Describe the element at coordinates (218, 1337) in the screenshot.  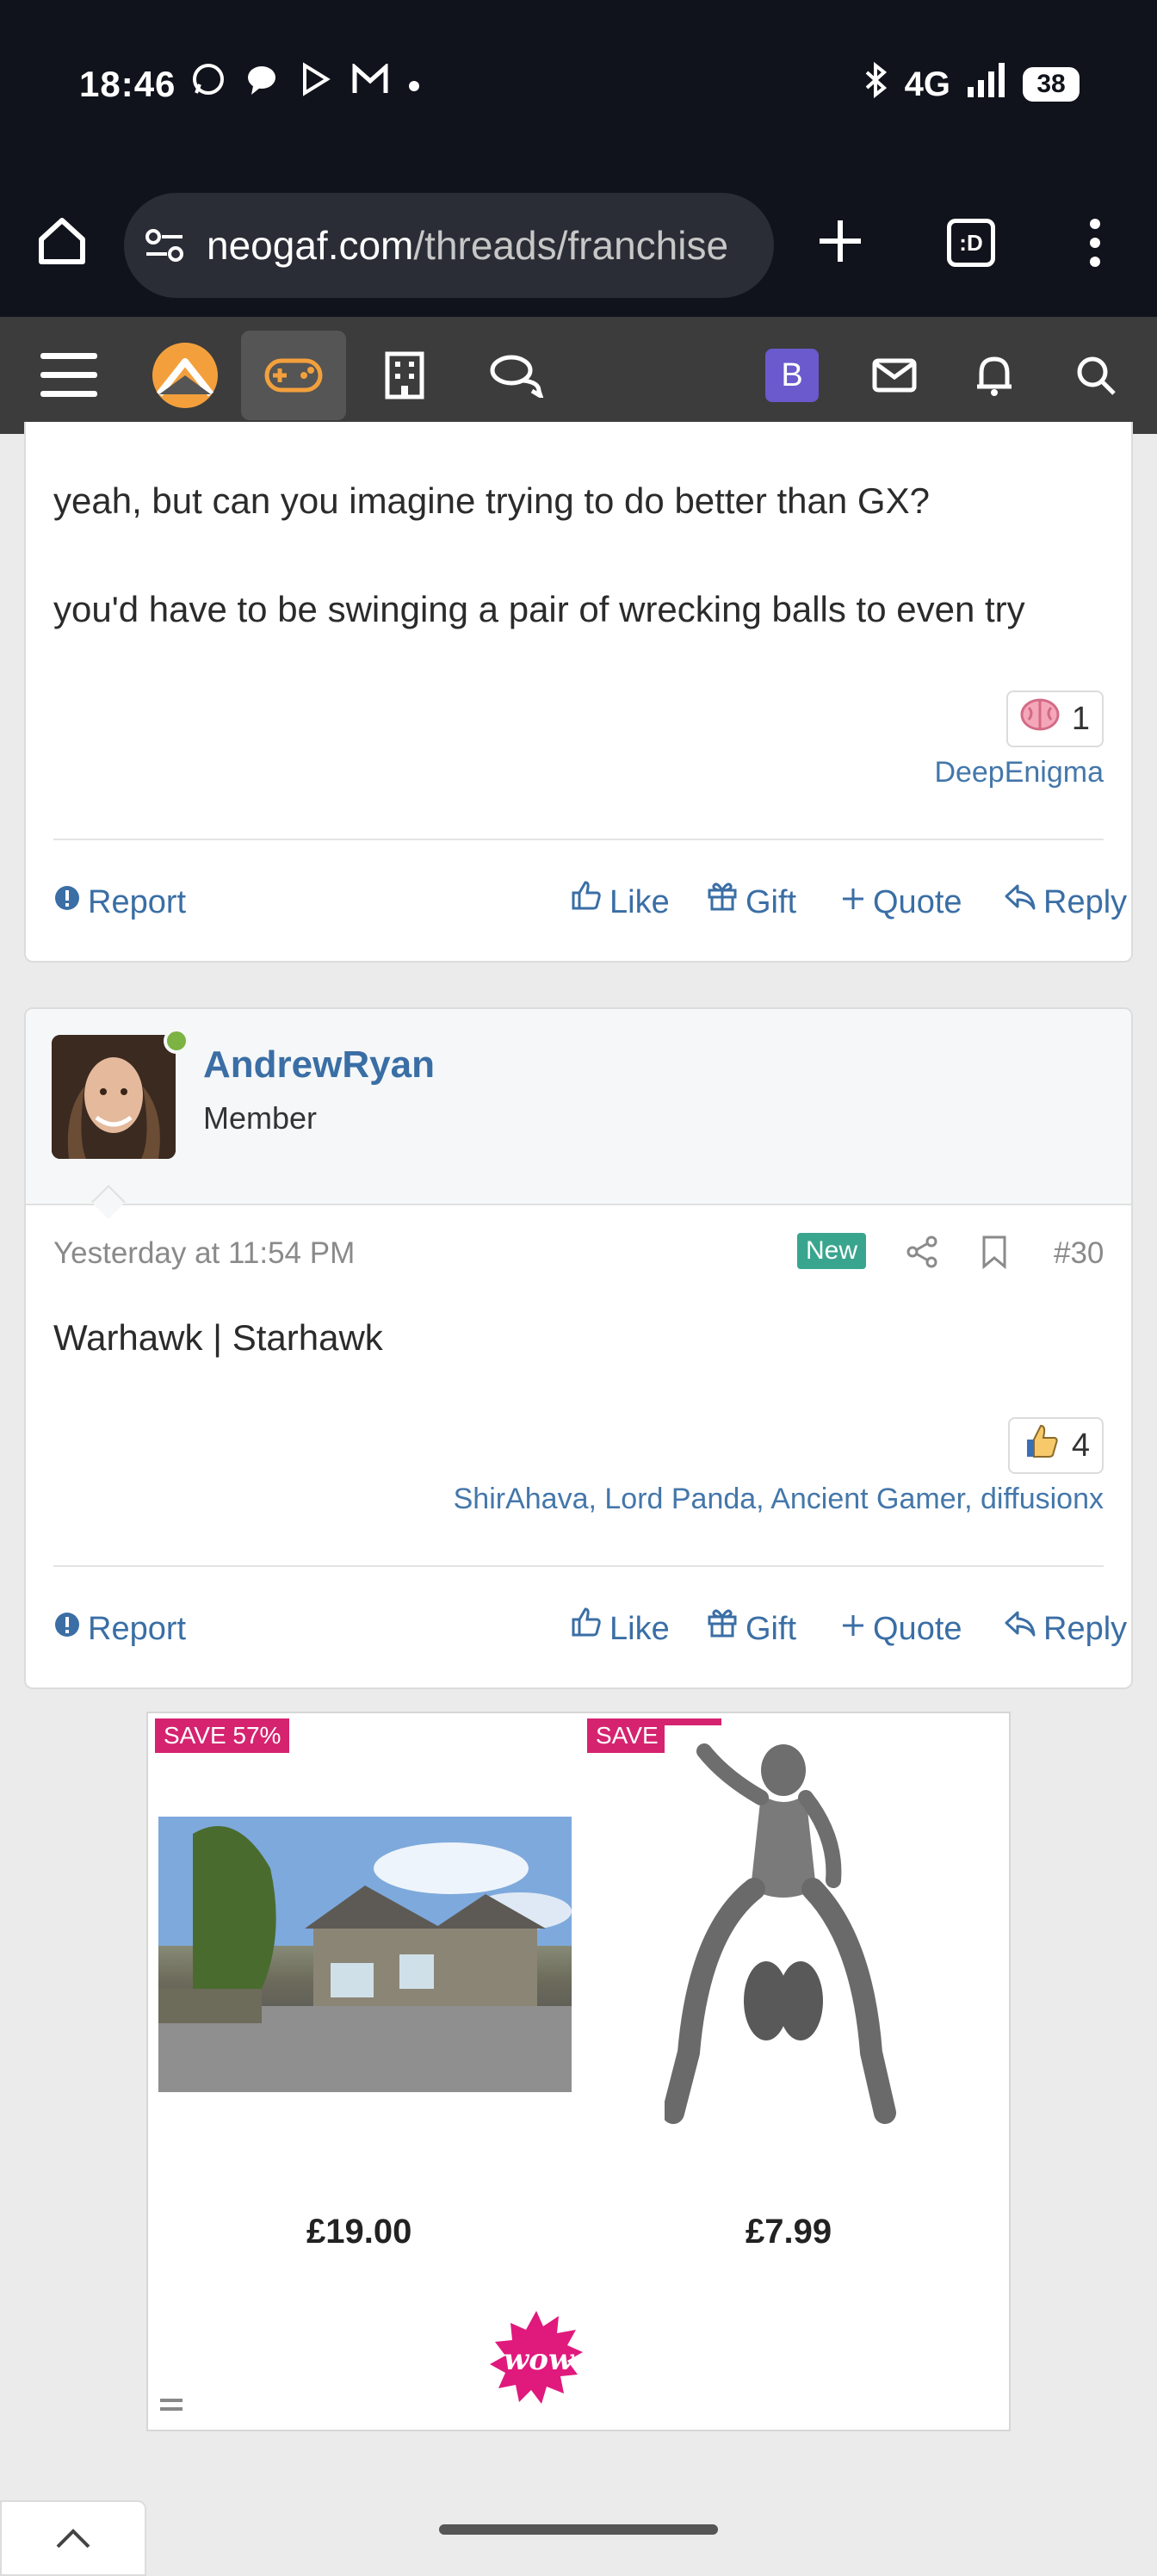
I see `post-body: Warhawk | Starhawk` at that location.